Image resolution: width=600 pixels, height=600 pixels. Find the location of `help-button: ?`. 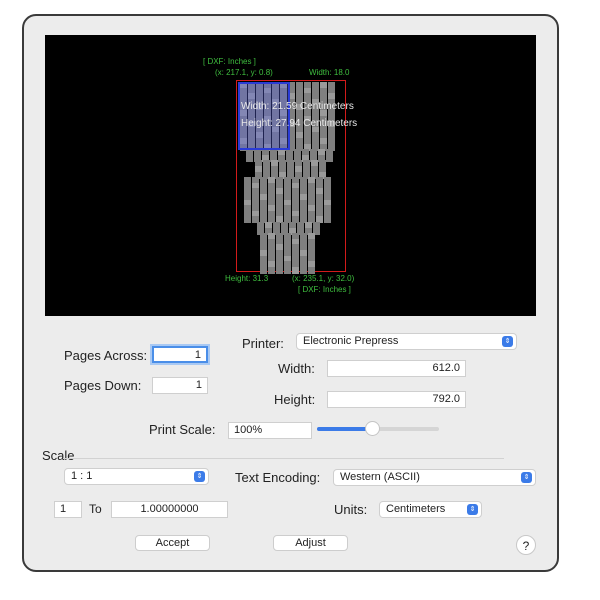

help-button: ? is located at coordinates (526, 545).